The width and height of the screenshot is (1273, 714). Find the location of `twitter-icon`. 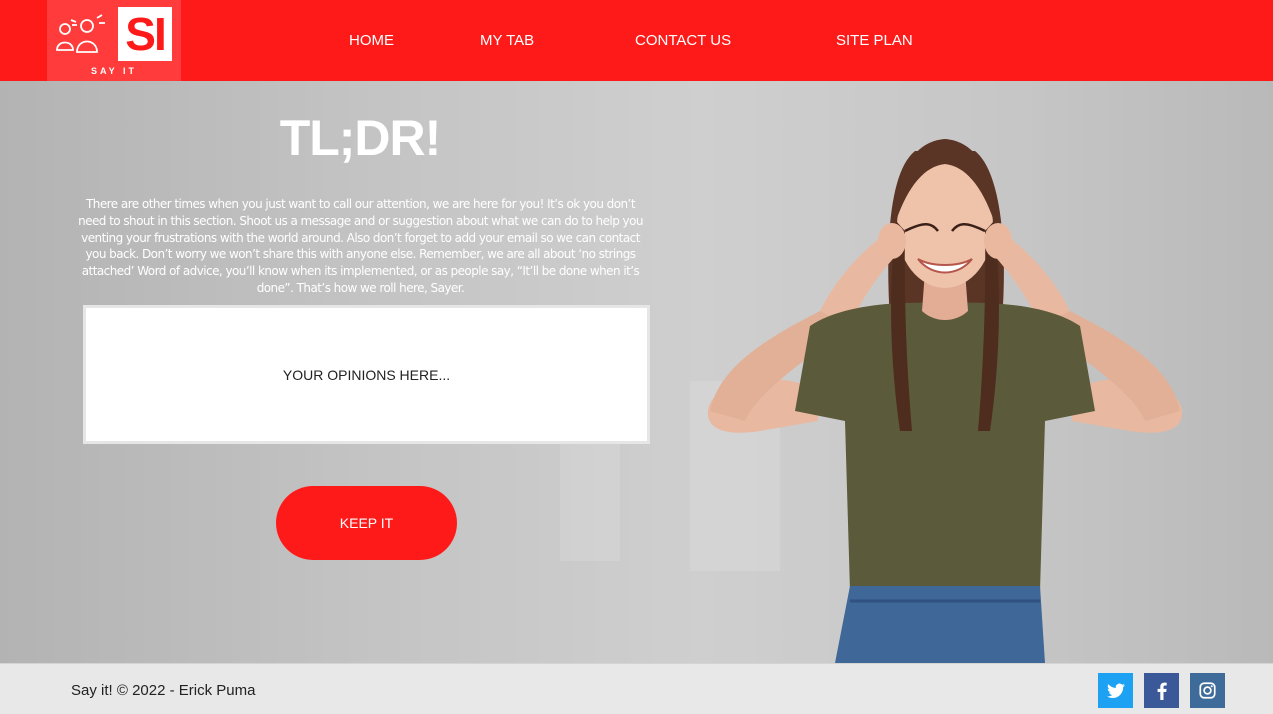

twitter-icon is located at coordinates (1115, 690).